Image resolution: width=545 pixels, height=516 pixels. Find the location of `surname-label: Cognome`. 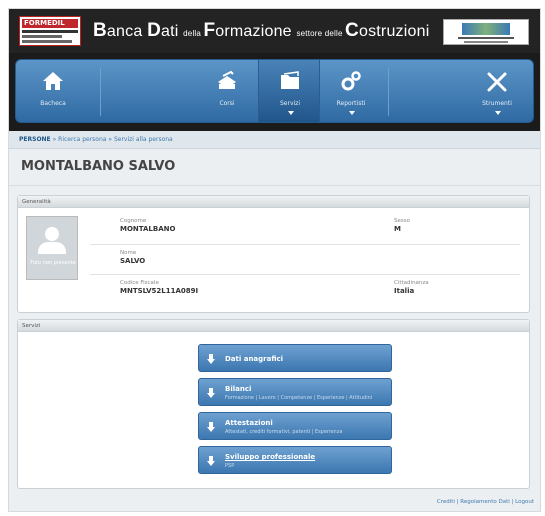

surname-label: Cognome is located at coordinates (133, 221).